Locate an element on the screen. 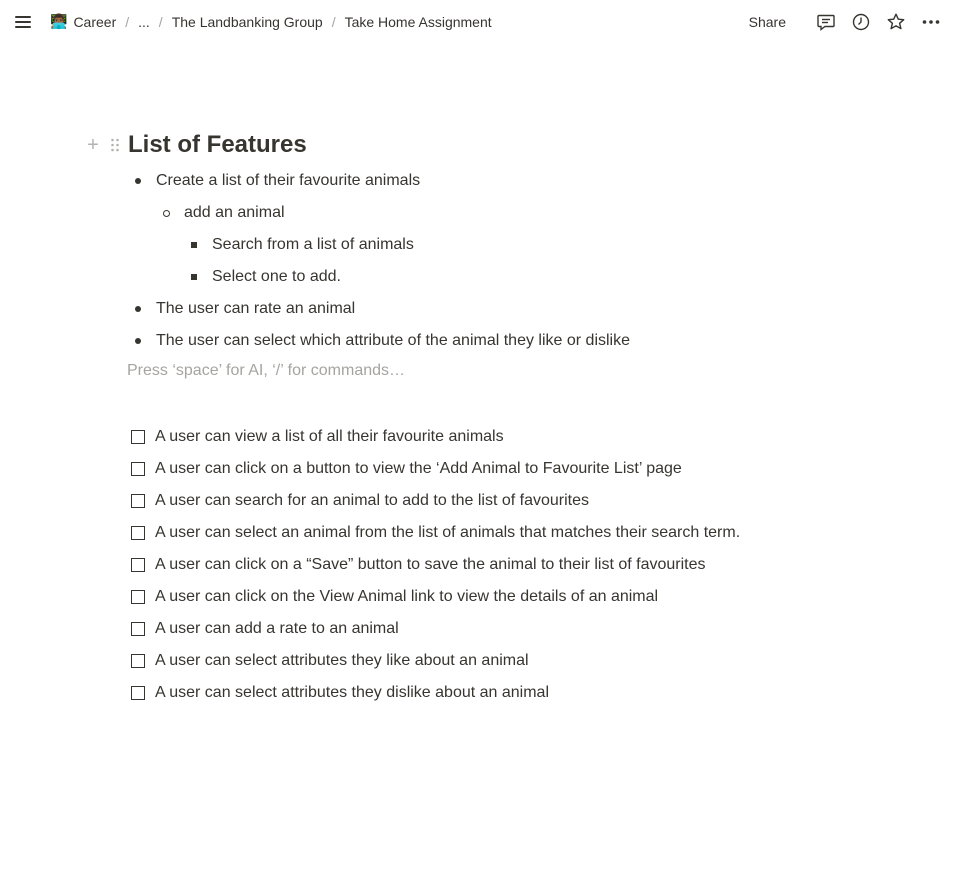  breadcrumb-career: 👨🏾‍💻 Career is located at coordinates (83, 21).